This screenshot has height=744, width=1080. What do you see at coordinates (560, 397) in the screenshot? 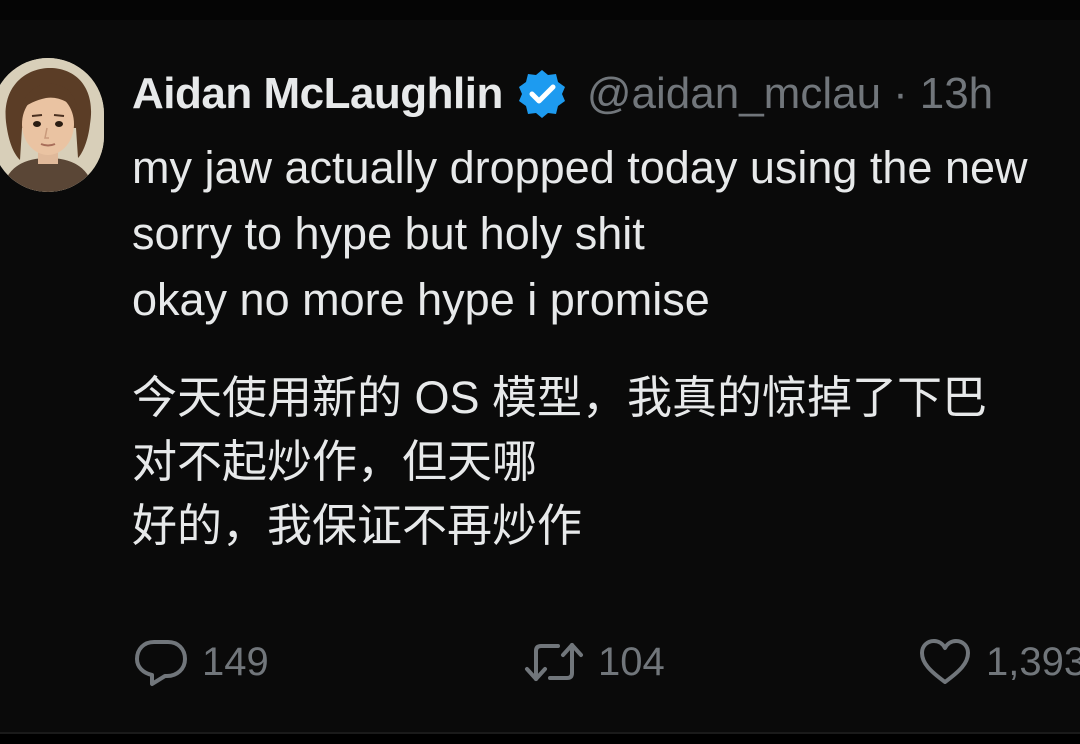
I see `tweet-translation-line: 今天使用新的 OS 模型，我真的惊掉了下巴` at bounding box center [560, 397].